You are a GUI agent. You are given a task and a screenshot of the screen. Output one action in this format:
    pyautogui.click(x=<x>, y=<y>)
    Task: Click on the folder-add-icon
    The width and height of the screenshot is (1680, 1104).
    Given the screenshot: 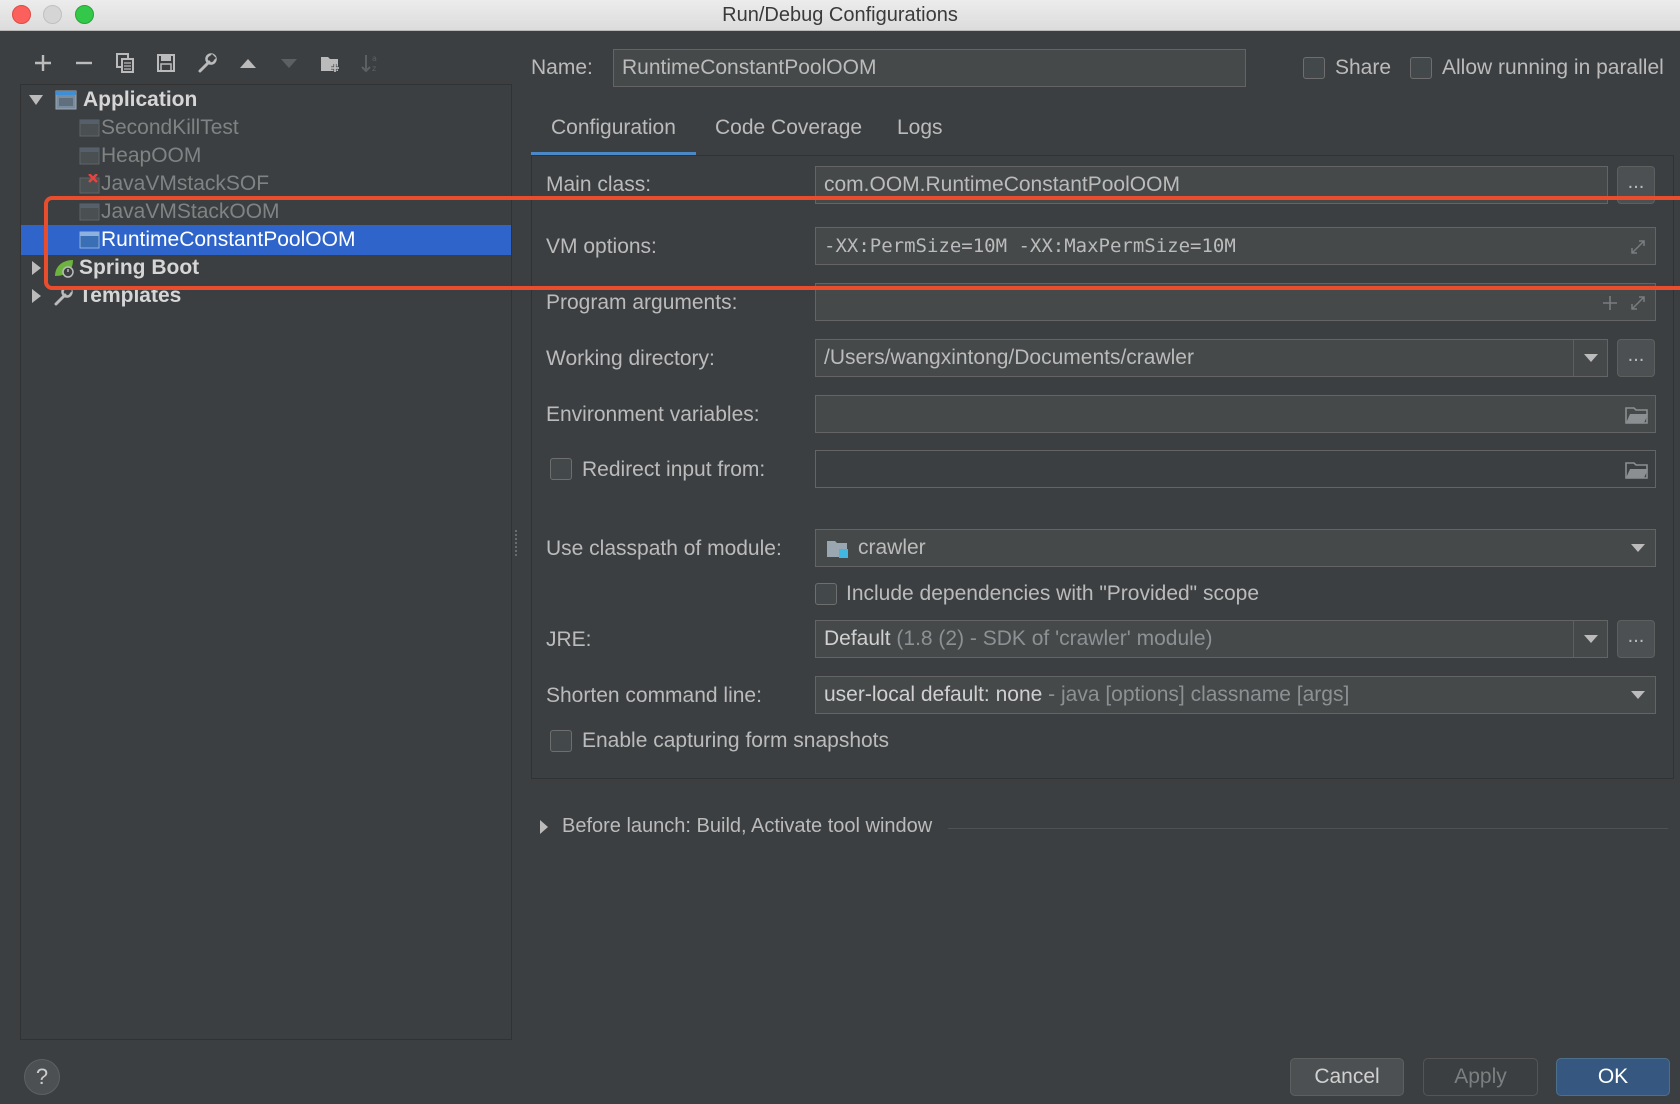 What is the action you would take?
    pyautogui.click(x=329, y=64)
    